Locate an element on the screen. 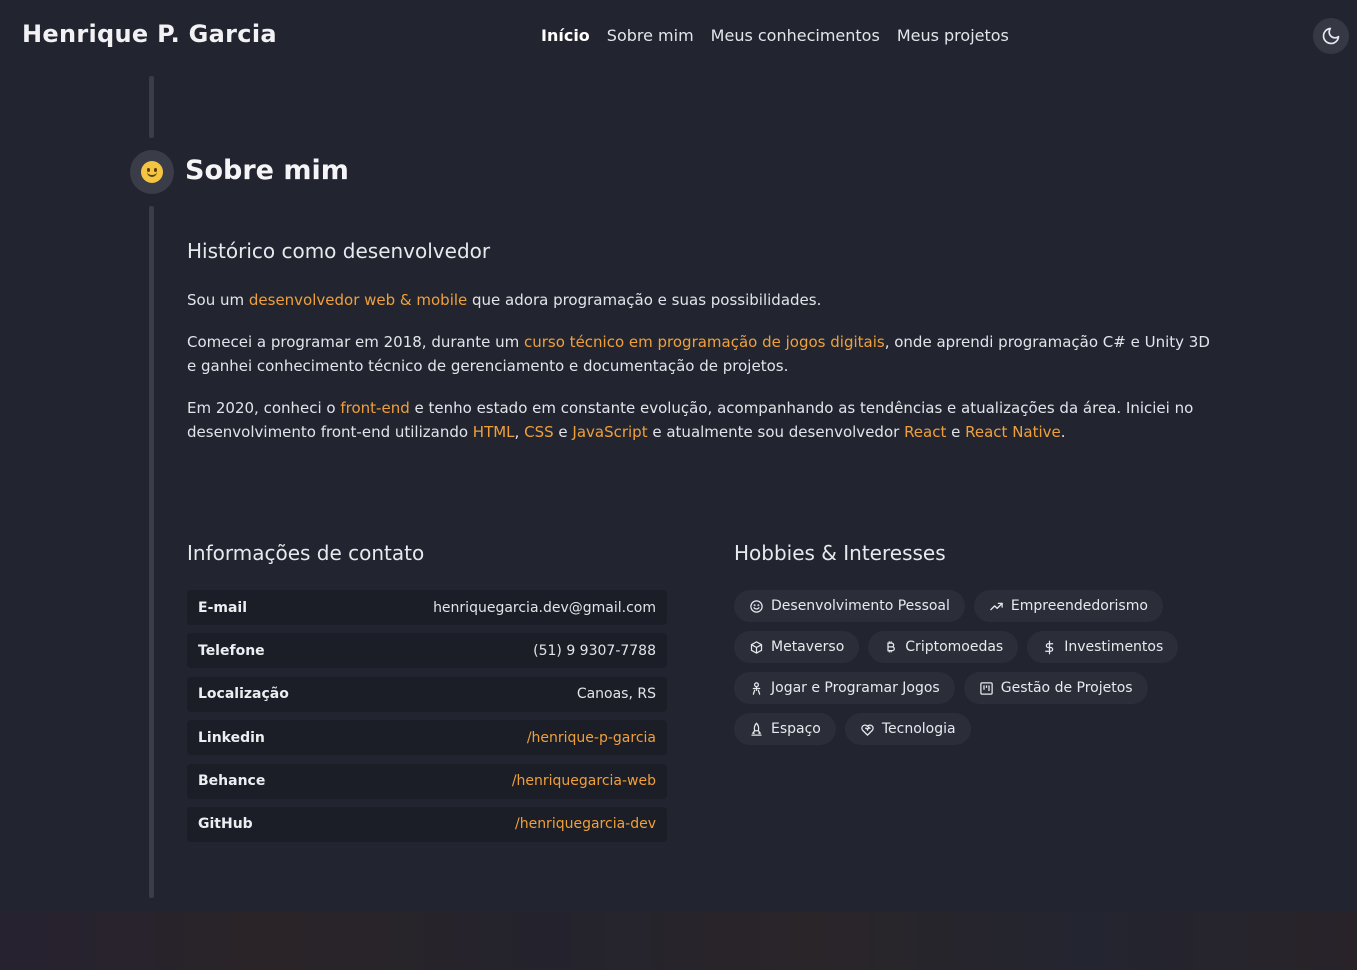  hobbies-heading: Hobbies & Interesses is located at coordinates (840, 553).